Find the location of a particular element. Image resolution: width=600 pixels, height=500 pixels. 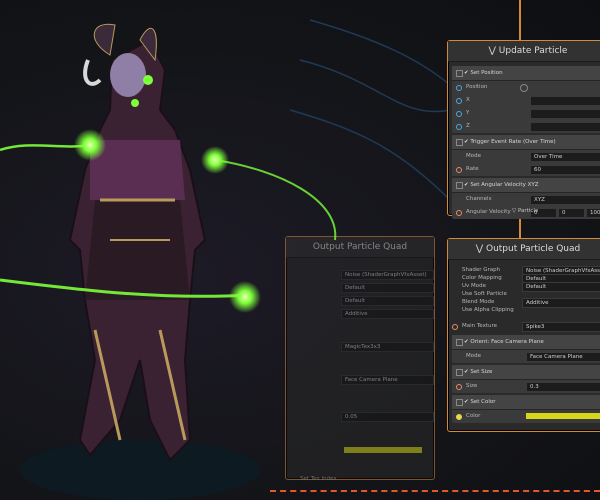

energy-orb-left is located at coordinates (90, 145).